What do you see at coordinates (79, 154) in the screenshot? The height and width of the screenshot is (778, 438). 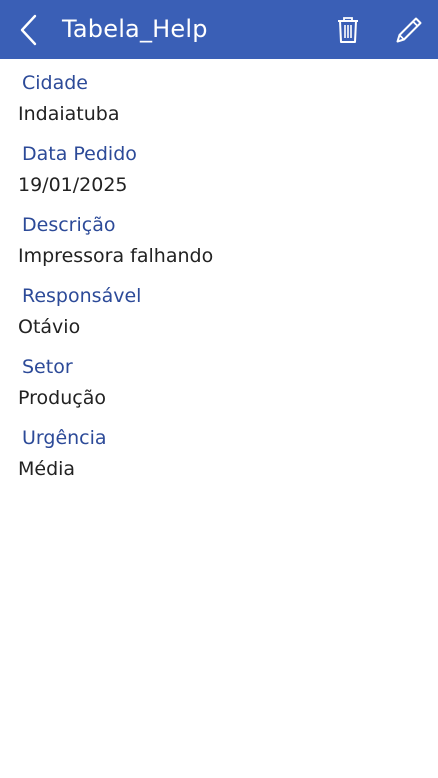 I see `field-label: Data Pedido` at bounding box center [79, 154].